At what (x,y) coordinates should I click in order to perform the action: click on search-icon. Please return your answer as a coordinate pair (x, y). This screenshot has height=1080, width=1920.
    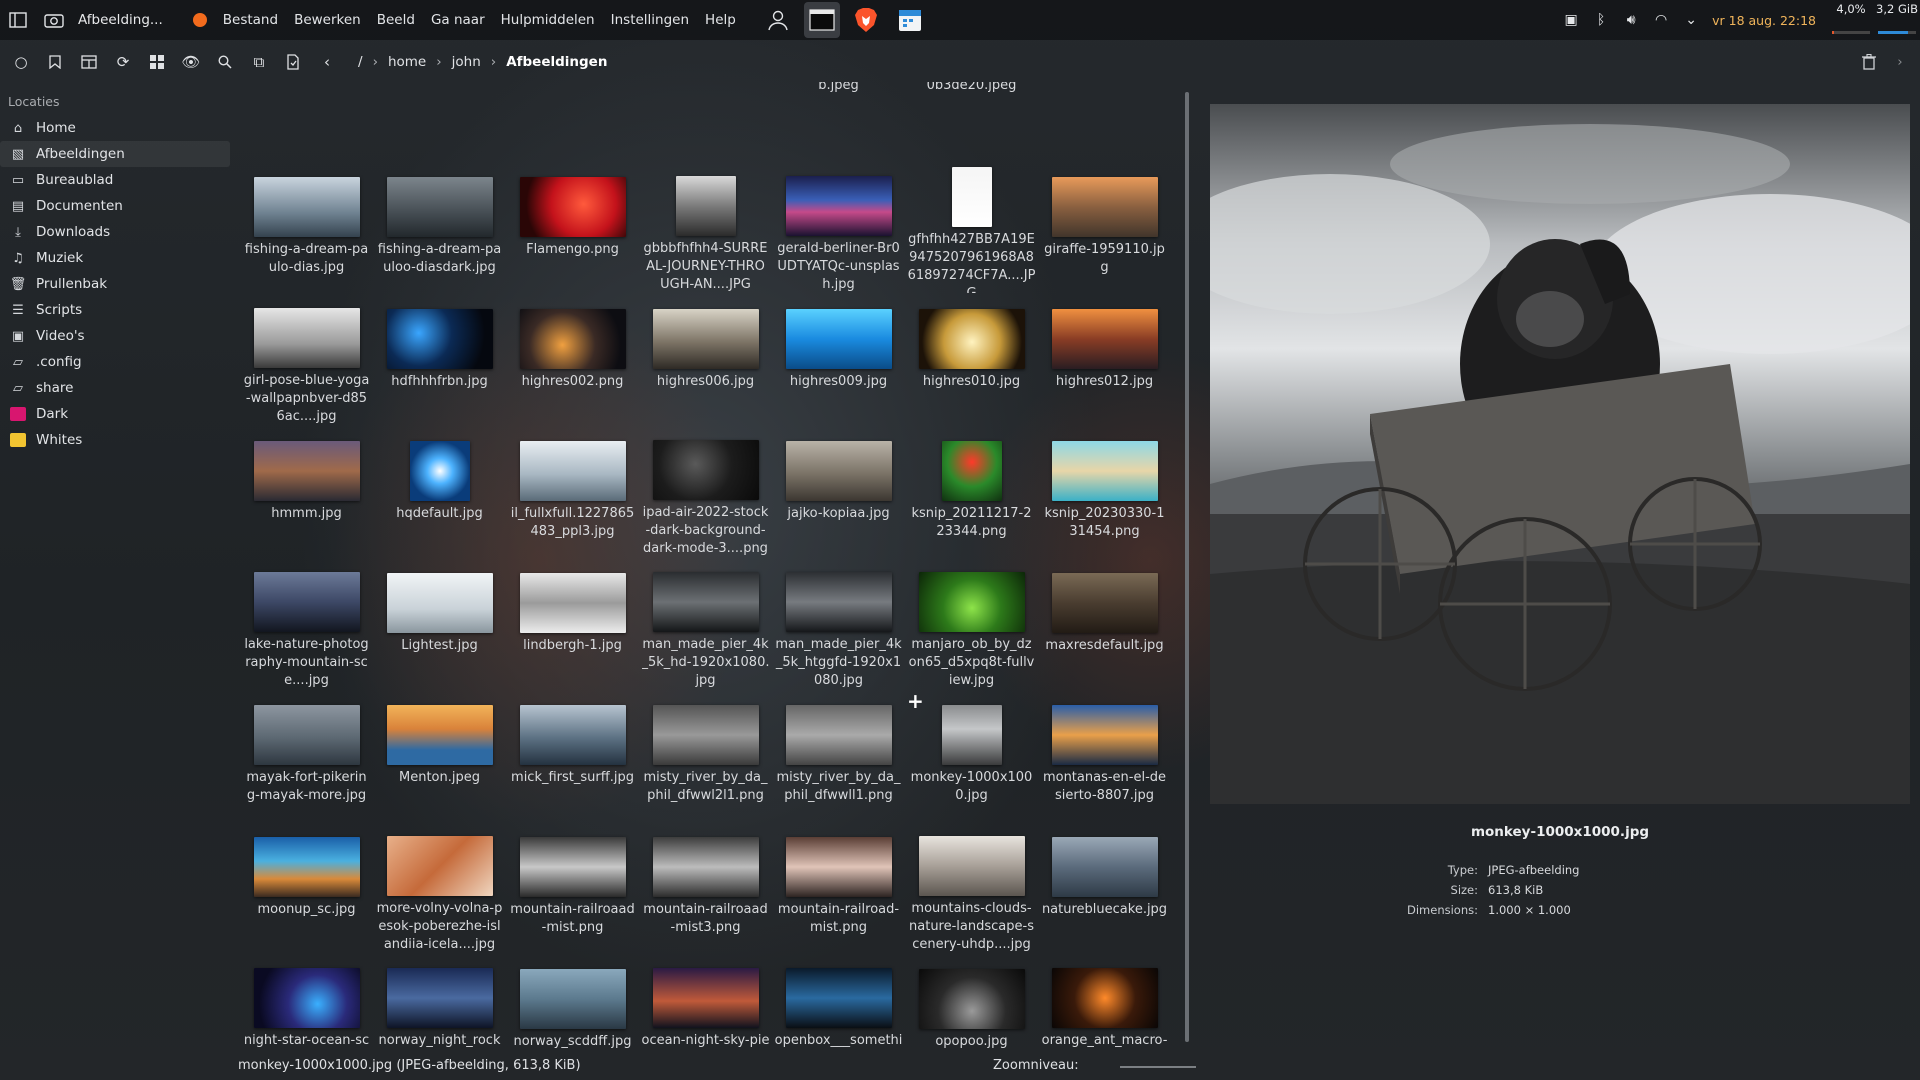
    Looking at the image, I should click on (225, 62).